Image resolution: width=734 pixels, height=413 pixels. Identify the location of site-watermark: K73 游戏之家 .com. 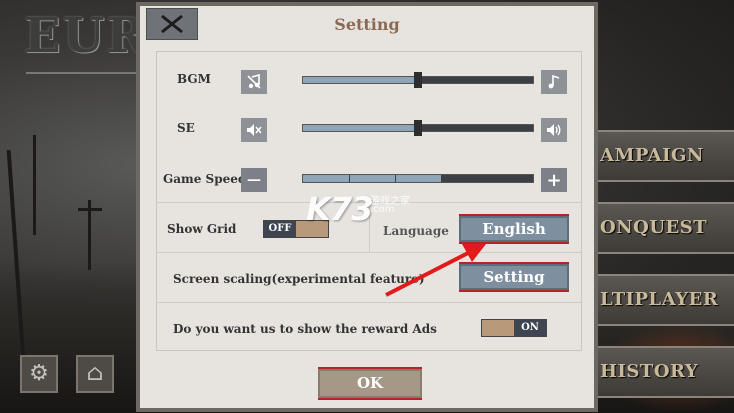
(358, 209).